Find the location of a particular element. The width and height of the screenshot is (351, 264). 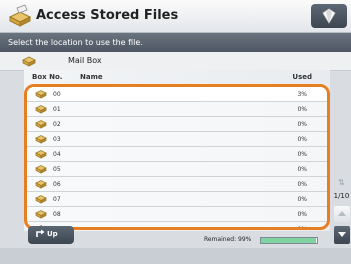

page-indicator: 1/10 is located at coordinates (341, 196).